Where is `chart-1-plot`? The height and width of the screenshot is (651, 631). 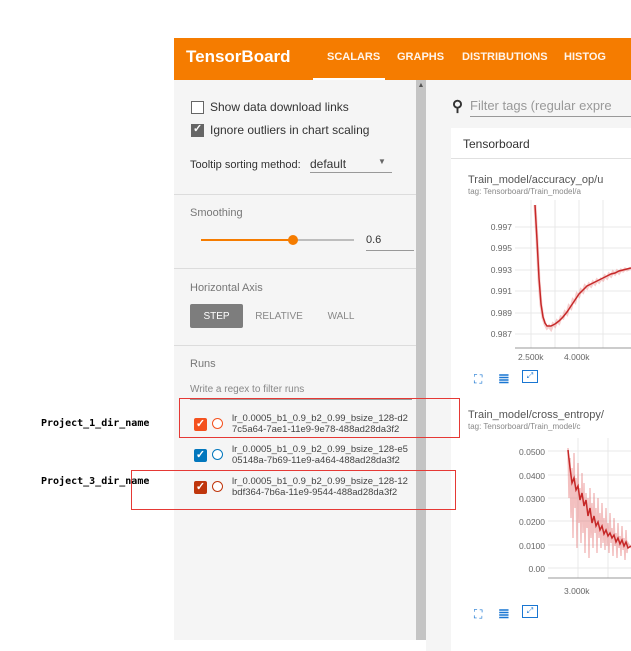
chart-1-plot is located at coordinates (573, 275).